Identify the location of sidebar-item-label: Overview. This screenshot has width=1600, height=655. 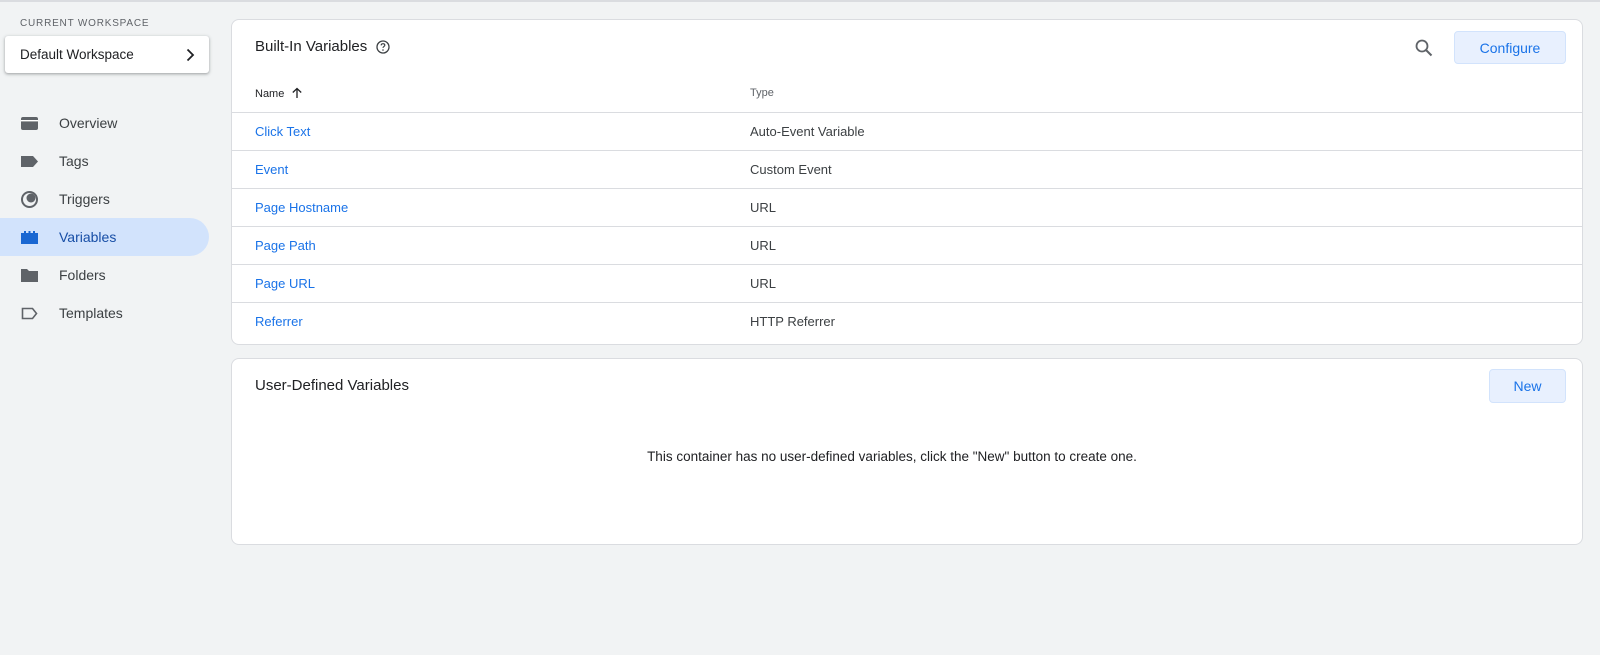
(88, 123).